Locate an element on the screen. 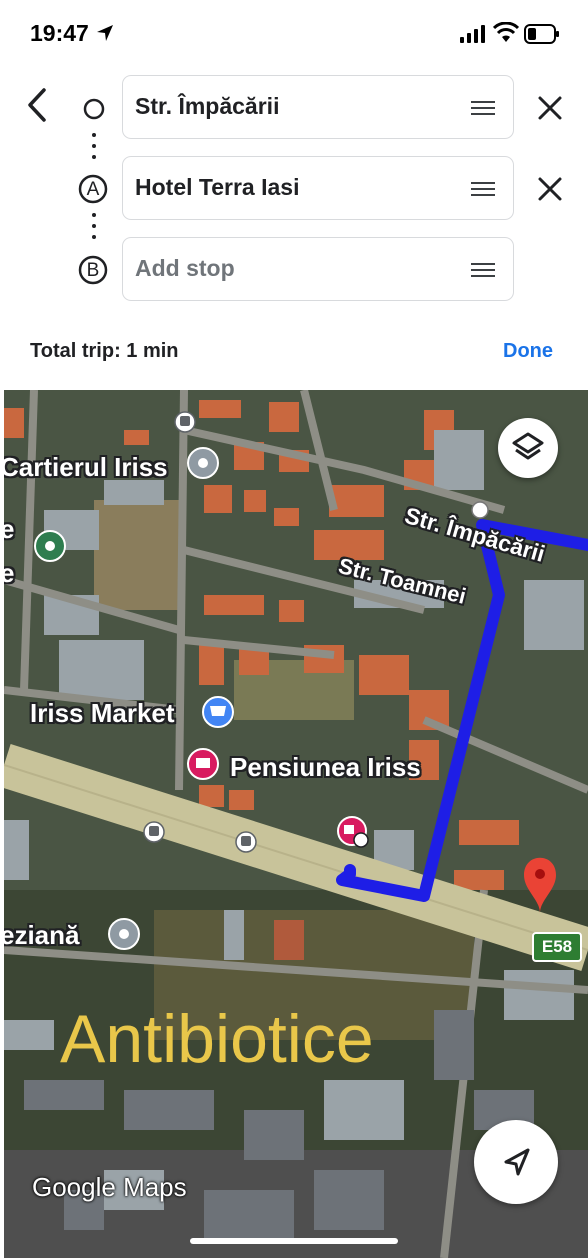 The height and width of the screenshot is (1258, 588). marker-a-label: A is located at coordinates (93, 189).